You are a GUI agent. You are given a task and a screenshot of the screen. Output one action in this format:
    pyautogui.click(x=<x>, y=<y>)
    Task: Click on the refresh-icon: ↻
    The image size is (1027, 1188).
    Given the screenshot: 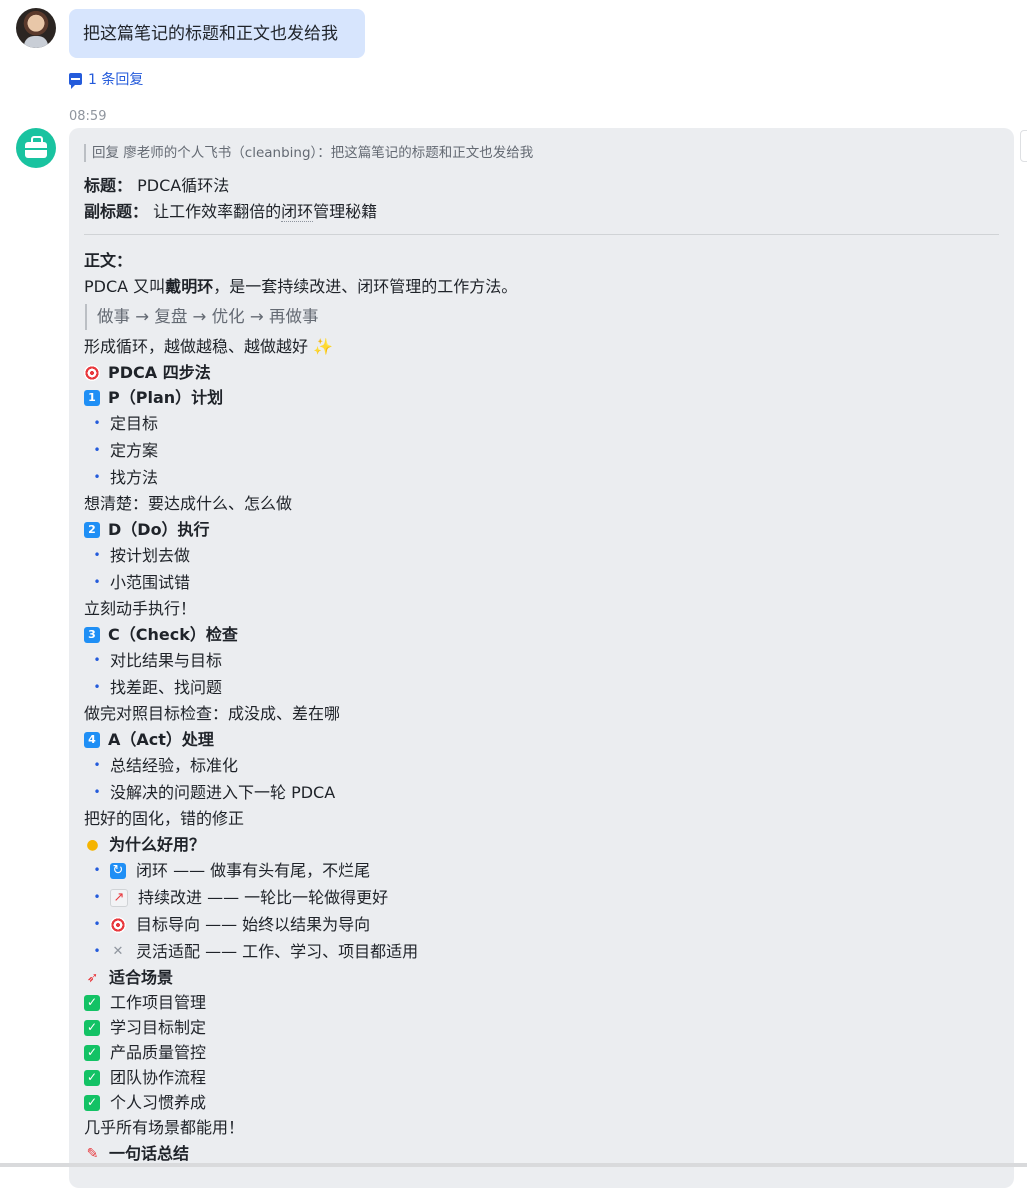 What is the action you would take?
    pyautogui.click(x=118, y=870)
    